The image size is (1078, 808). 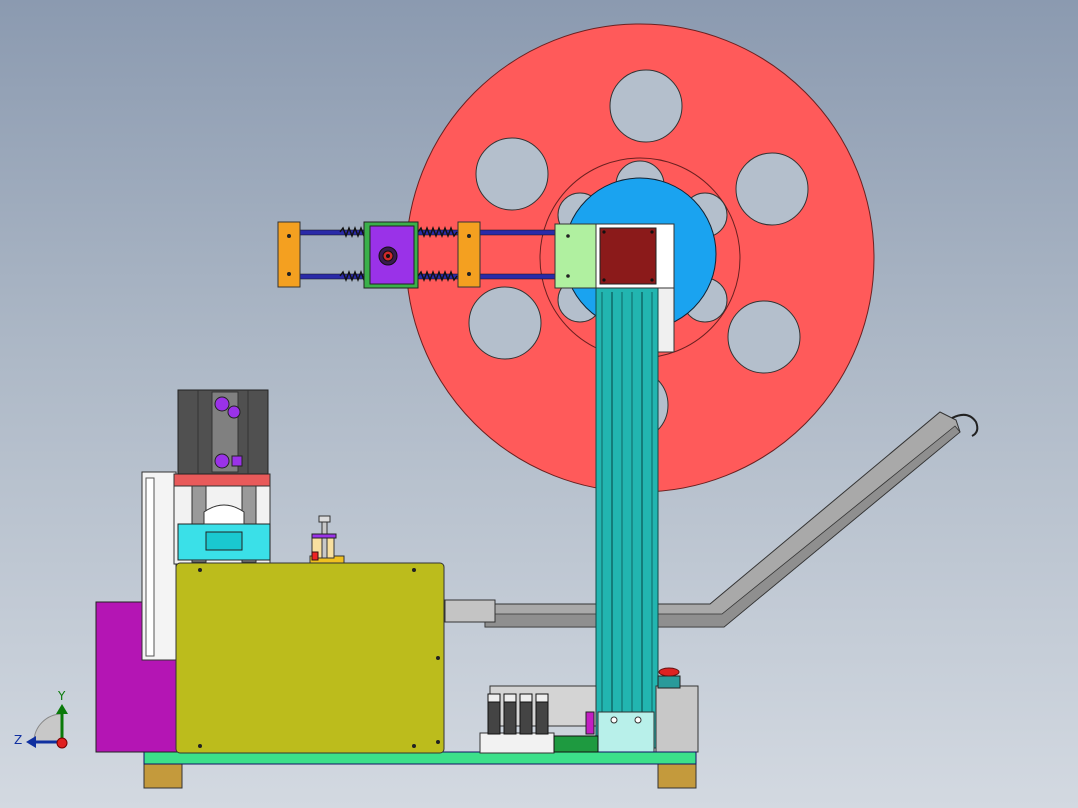 What do you see at coordinates (420, 758) in the screenshot?
I see `base-plate` at bounding box center [420, 758].